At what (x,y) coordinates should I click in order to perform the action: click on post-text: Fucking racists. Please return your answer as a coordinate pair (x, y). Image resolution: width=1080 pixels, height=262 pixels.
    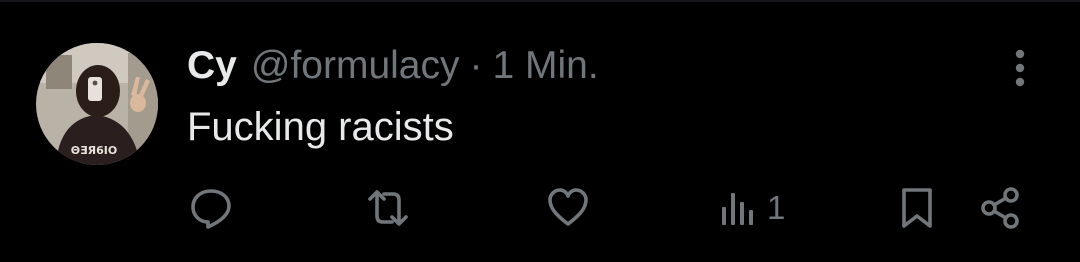
    Looking at the image, I should click on (320, 127).